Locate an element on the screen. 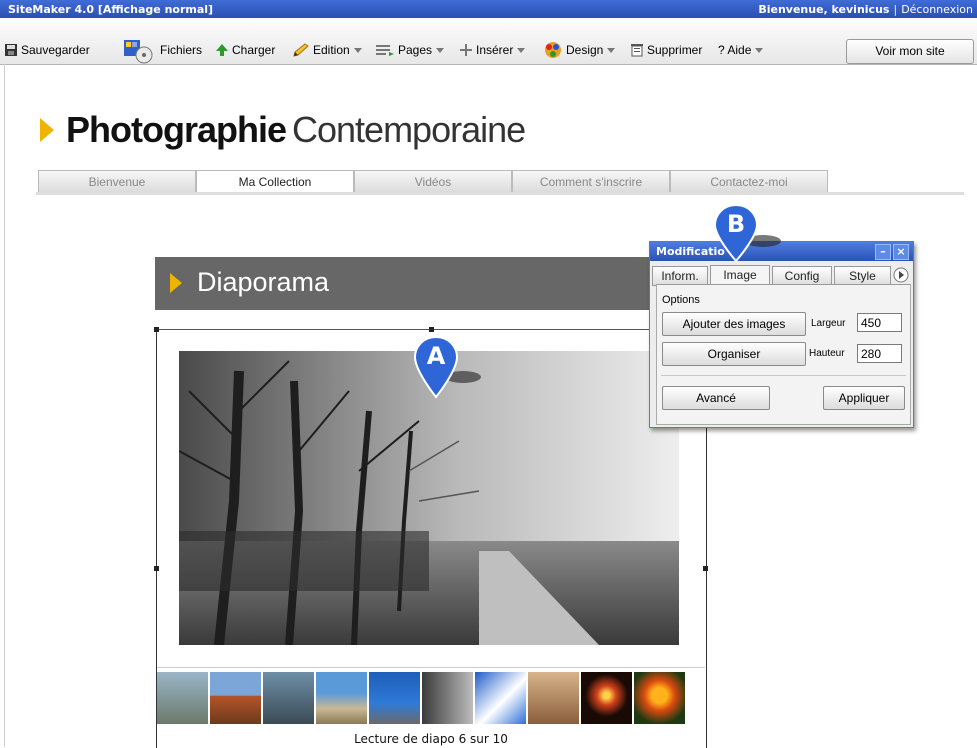 The width and height of the screenshot is (977, 748). user-area: Bienvenue, kevinicus | Déconnexion is located at coordinates (865, 9).